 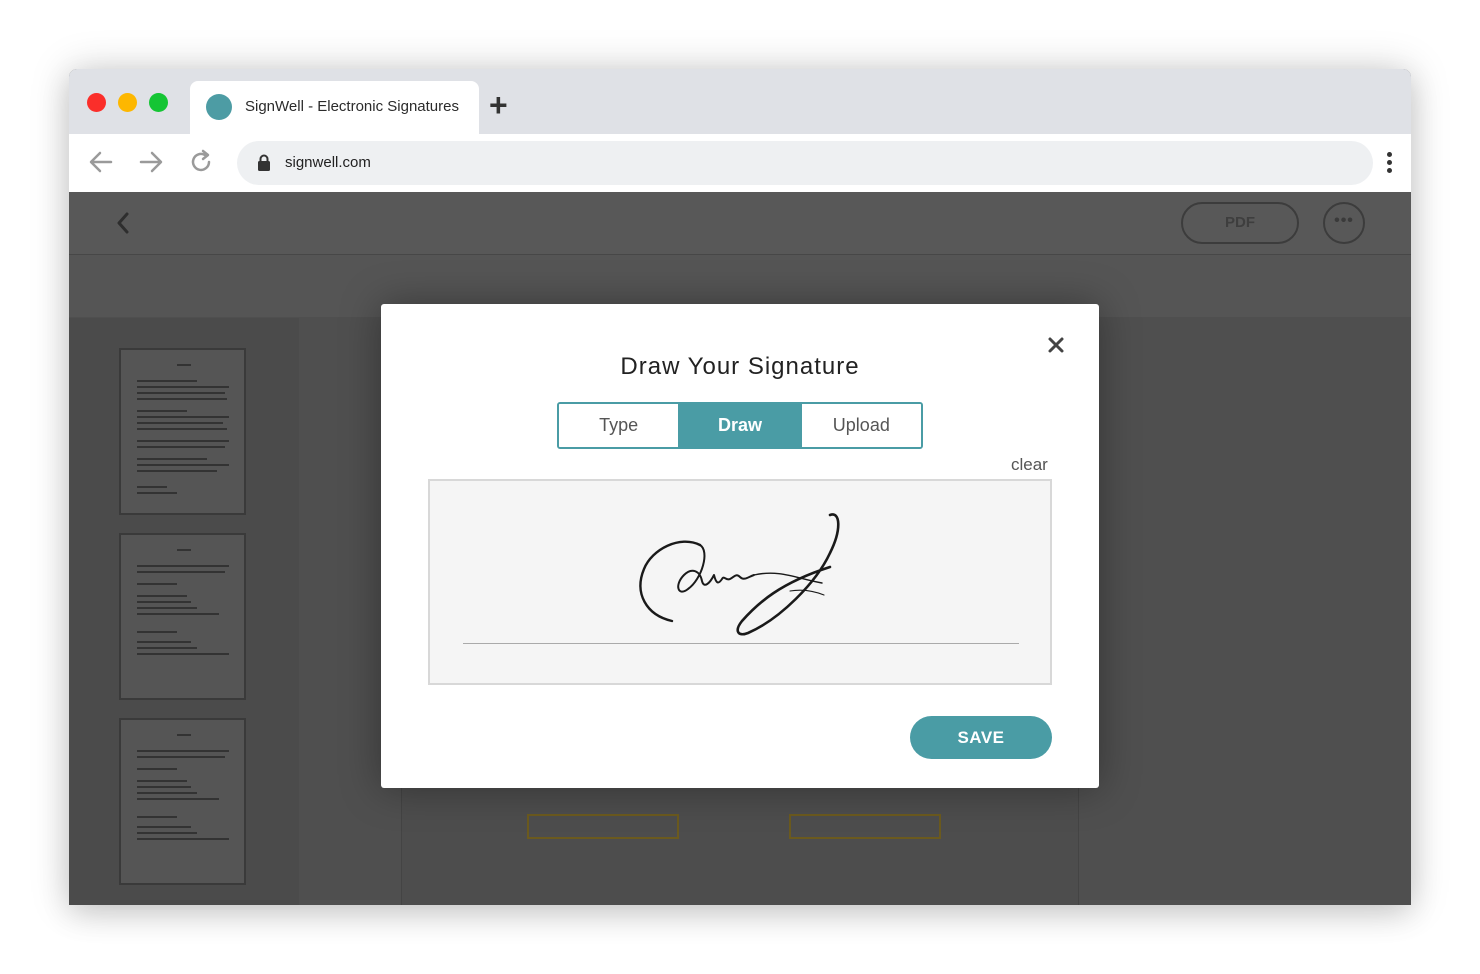 What do you see at coordinates (151, 162) in the screenshot?
I see `forward-arrow-icon` at bounding box center [151, 162].